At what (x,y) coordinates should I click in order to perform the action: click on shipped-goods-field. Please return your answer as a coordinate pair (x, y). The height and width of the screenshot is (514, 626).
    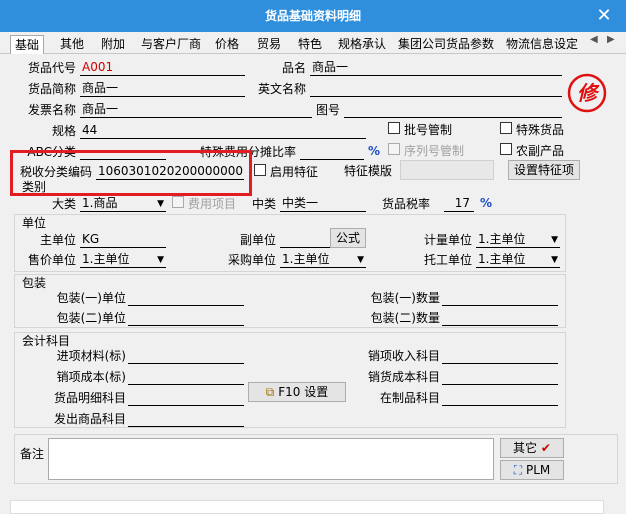
    Looking at the image, I should click on (186, 419).